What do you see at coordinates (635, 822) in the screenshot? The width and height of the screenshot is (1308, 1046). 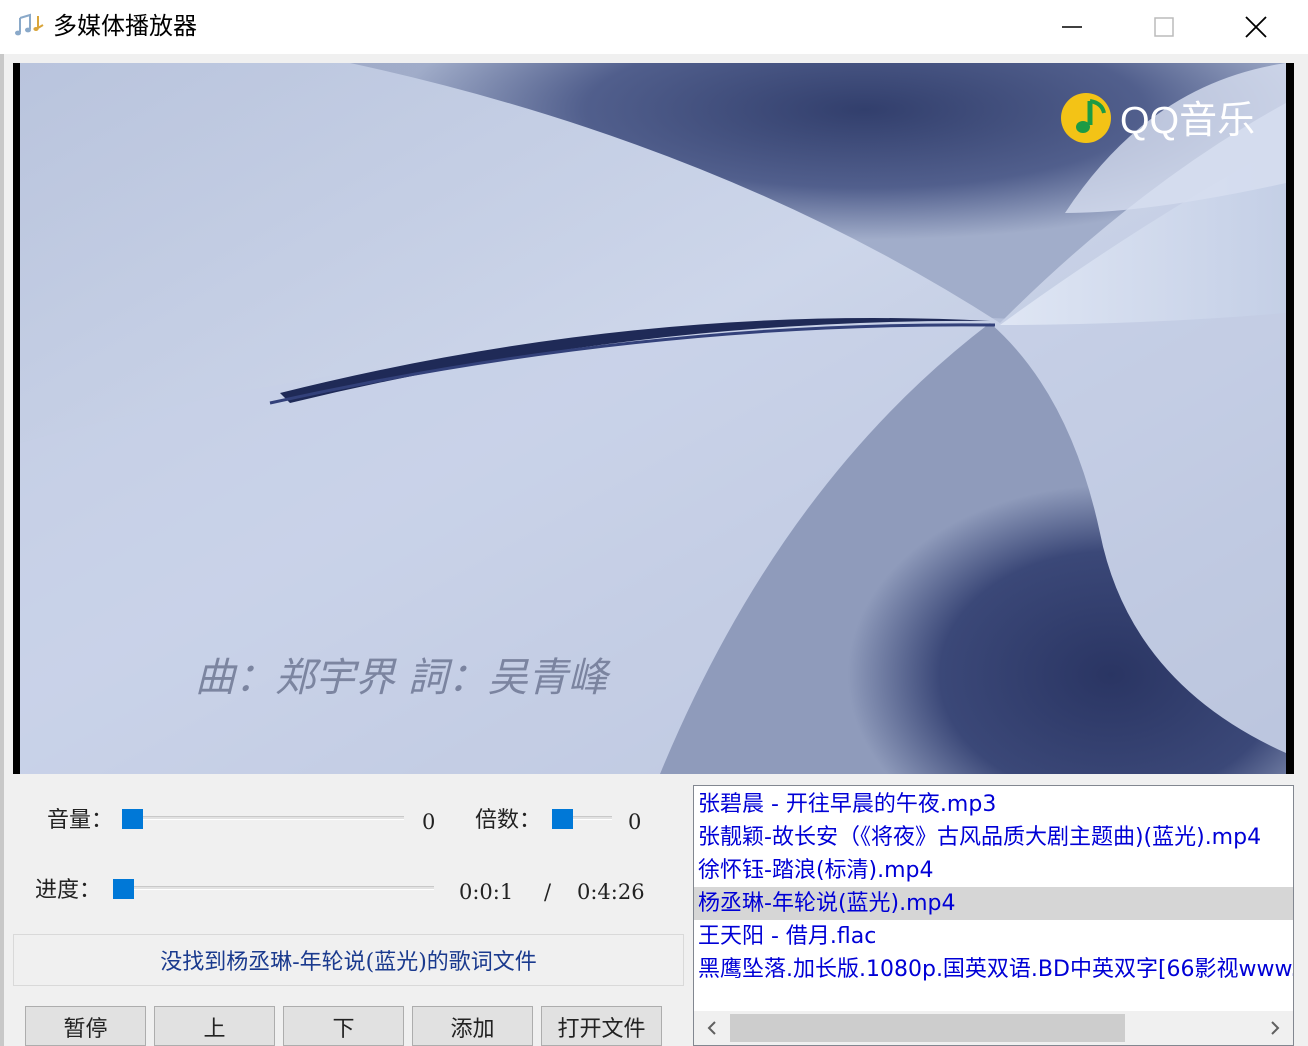 I see `speed-value: 0` at bounding box center [635, 822].